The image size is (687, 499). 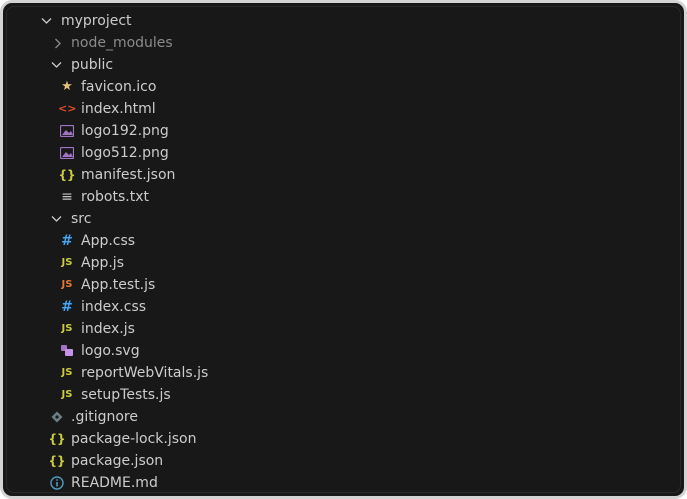 I want to click on info-icon, so click(x=57, y=483).